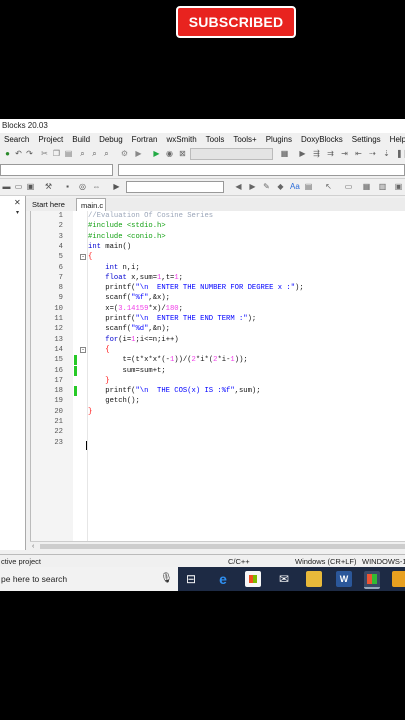  I want to click on code-line: 11 printf("\n ENTER THE END TERM :");, so click(218, 319).